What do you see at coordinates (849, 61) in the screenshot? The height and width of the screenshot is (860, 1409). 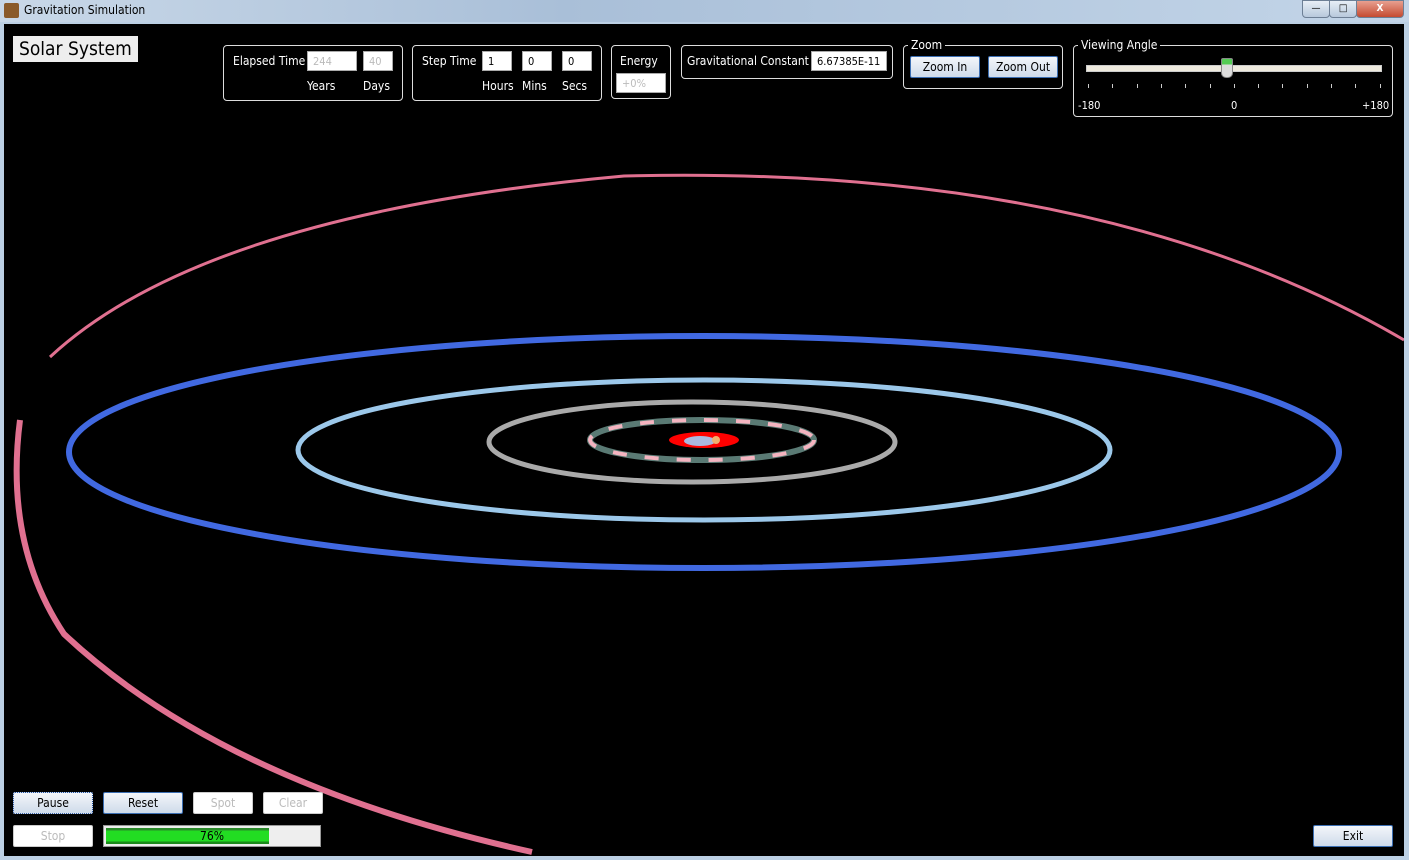 I see `gravity-constant-field: 6.67385E-11` at bounding box center [849, 61].